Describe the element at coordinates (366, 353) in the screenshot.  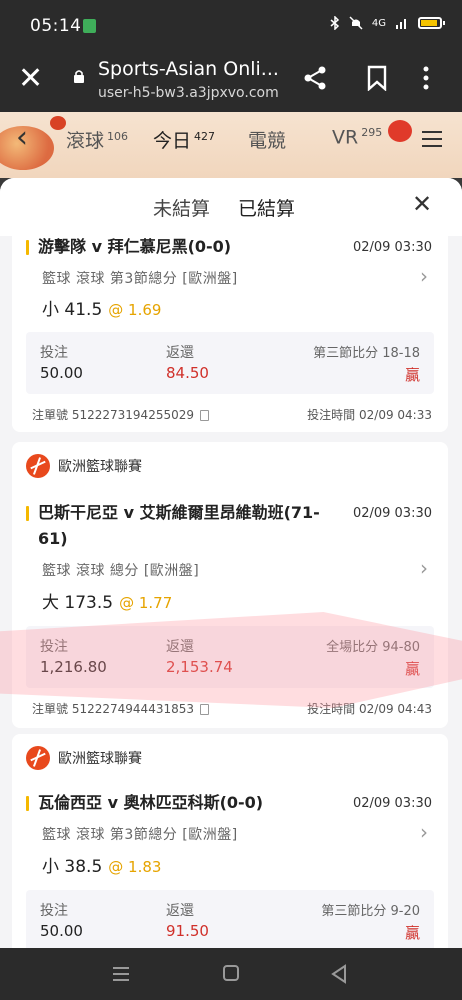
I see `score-text: 第三節比分 18-18` at that location.